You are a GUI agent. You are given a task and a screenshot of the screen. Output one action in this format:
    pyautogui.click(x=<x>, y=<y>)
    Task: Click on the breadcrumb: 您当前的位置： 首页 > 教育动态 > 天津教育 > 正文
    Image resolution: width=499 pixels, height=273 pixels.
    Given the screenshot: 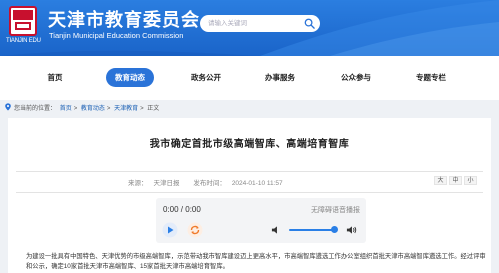 What is the action you would take?
    pyautogui.click(x=249, y=107)
    